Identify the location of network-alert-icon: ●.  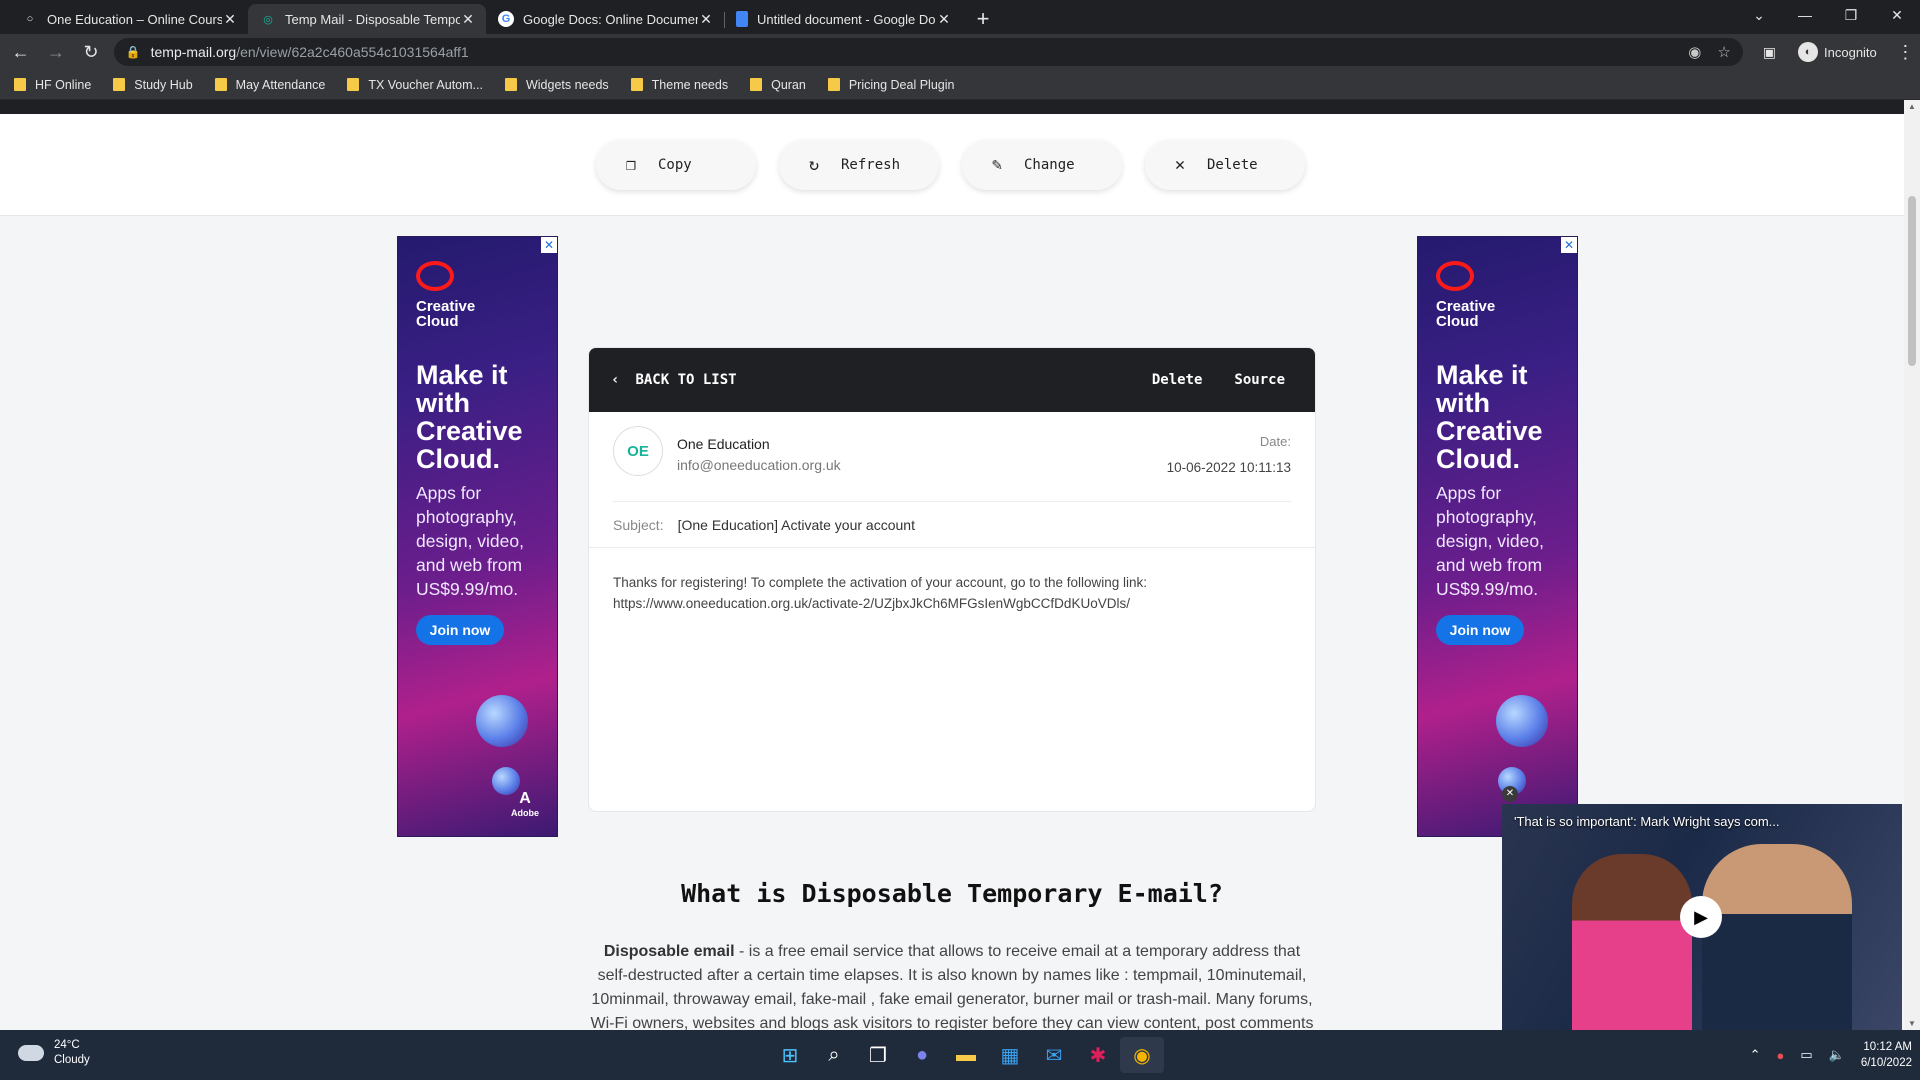
(1780, 1055).